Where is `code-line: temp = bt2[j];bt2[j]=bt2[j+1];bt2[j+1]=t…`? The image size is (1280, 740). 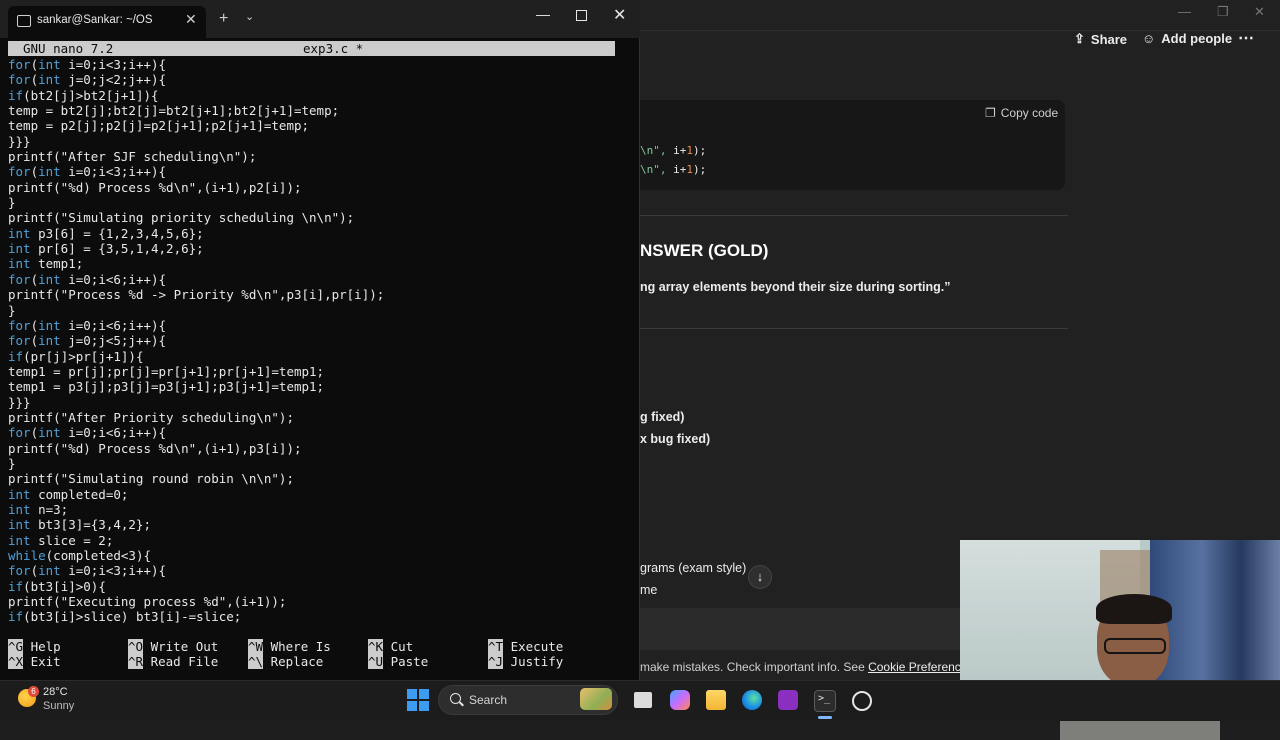 code-line: temp = bt2[j];bt2[j]=bt2[j+1];bt2[j+1]=t… is located at coordinates (174, 111).